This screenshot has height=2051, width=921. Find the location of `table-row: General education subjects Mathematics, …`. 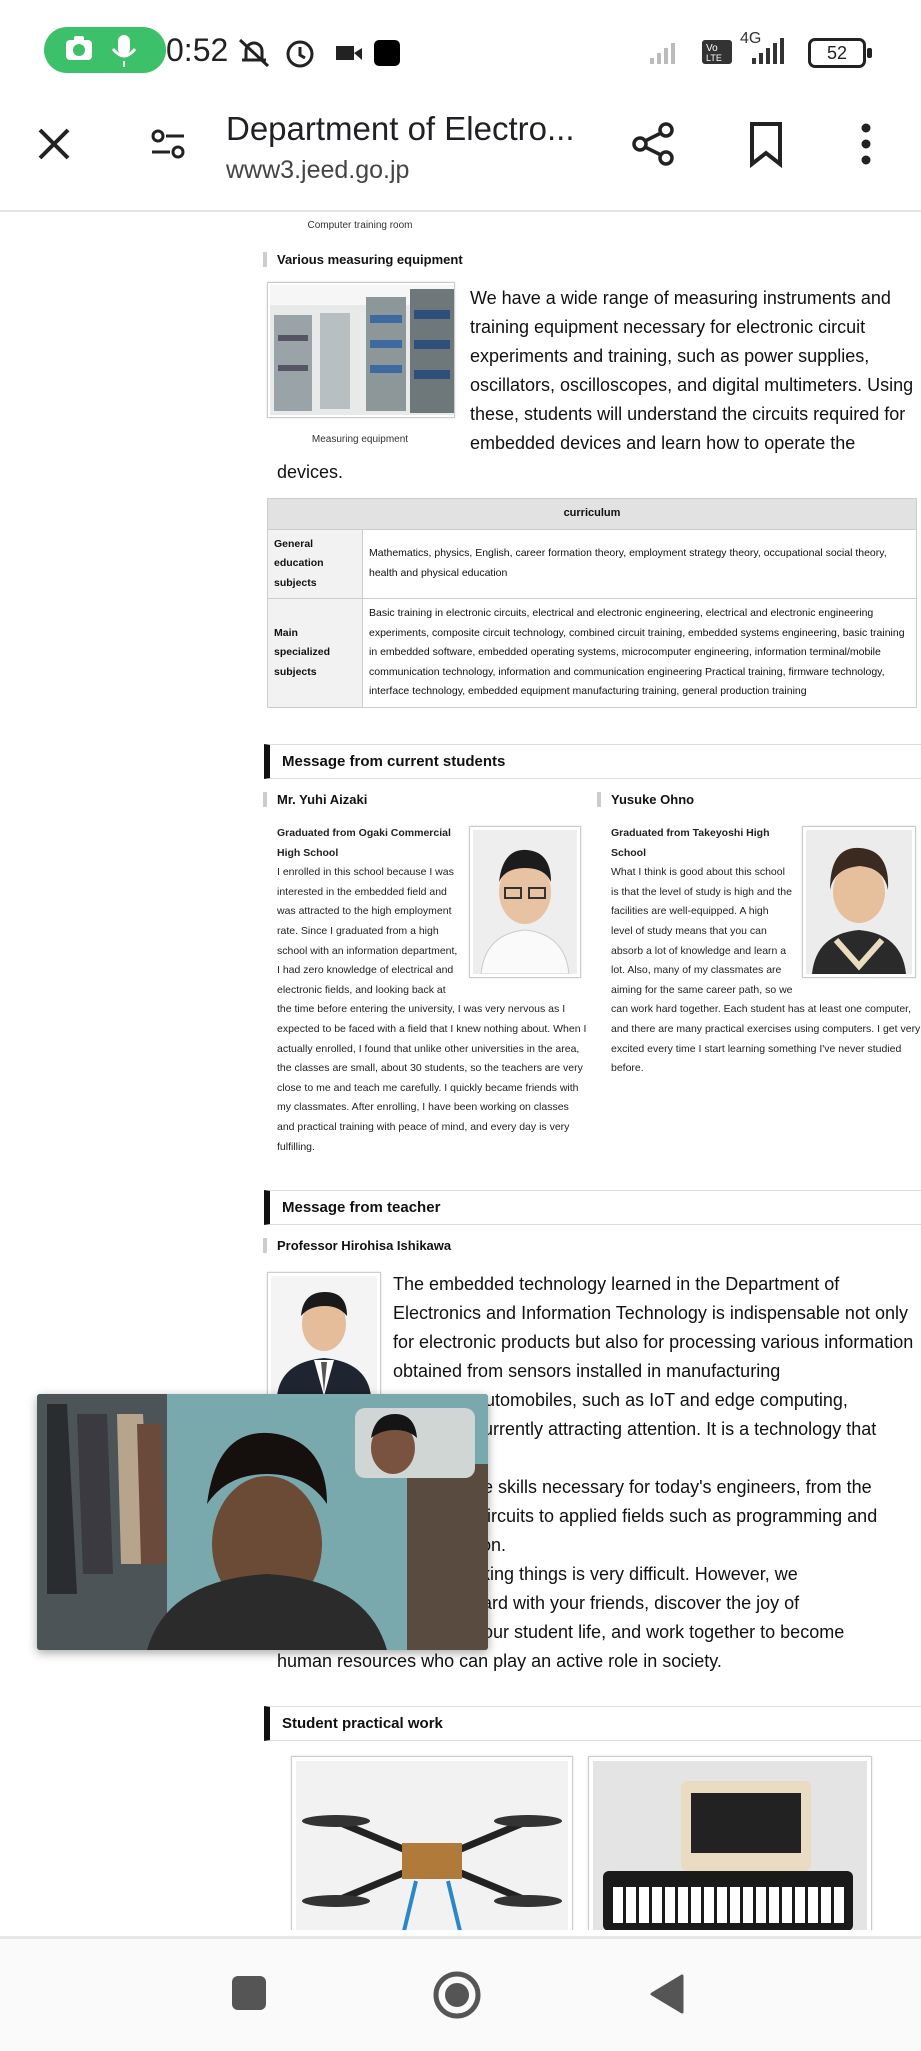

table-row: General education subjects Mathematics, … is located at coordinates (592, 563).